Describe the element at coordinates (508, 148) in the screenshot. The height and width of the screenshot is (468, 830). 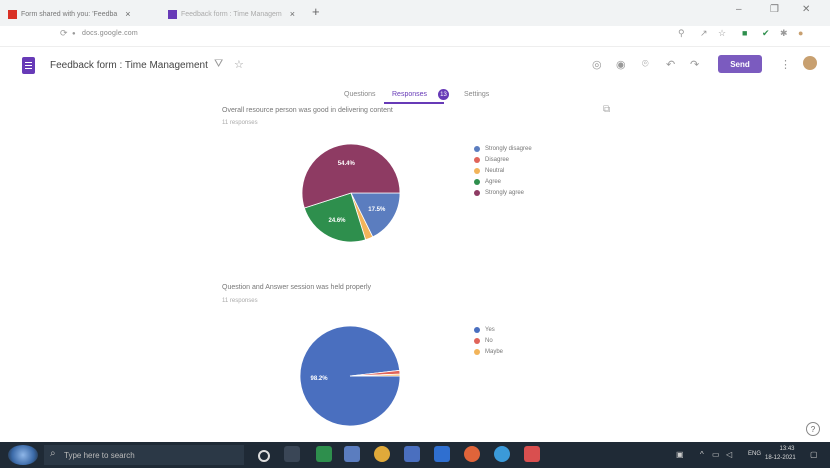
I see `legend-label: Strongly disagree` at that location.